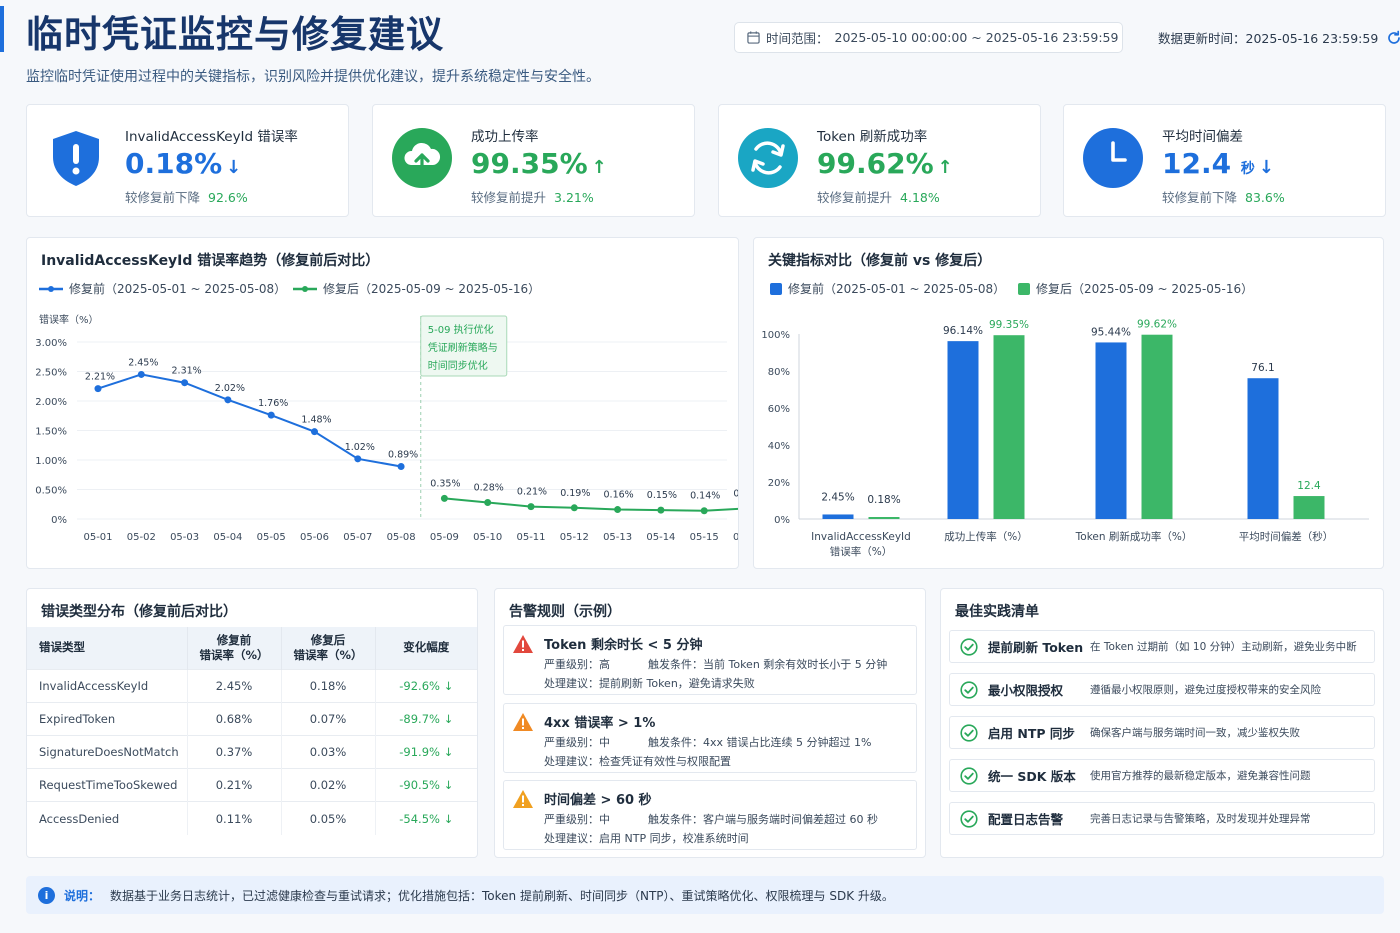  What do you see at coordinates (69, 319) in the screenshot?
I see `y-axis-title: 错误率（%）` at bounding box center [69, 319].